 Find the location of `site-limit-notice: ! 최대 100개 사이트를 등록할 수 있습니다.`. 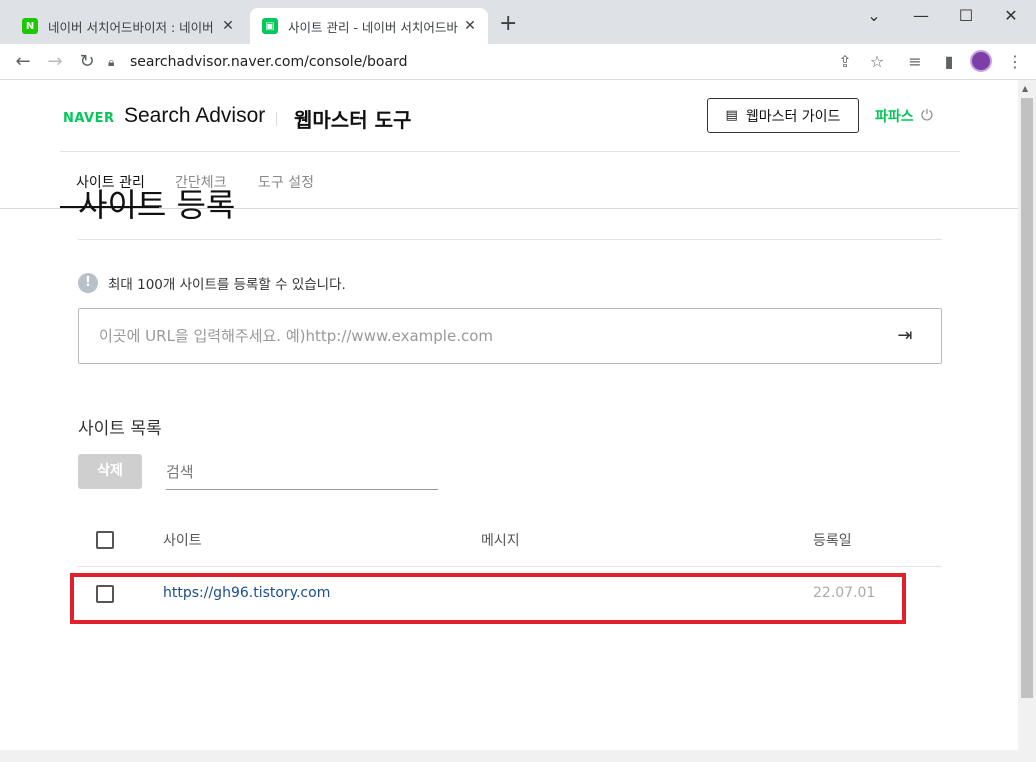

site-limit-notice: ! 최대 100개 사이트를 등록할 수 있습니다. is located at coordinates (212, 283).